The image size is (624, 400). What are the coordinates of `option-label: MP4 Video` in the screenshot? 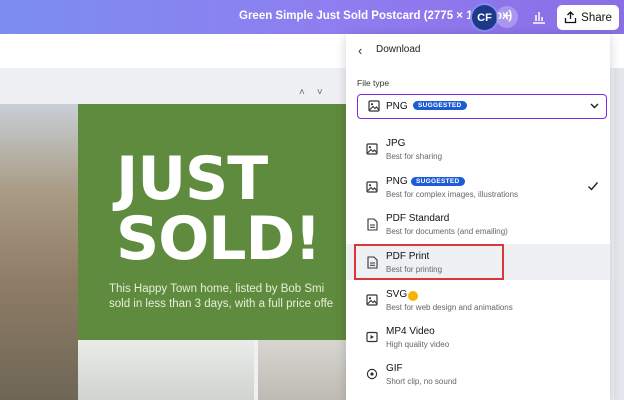 It's located at (410, 331).